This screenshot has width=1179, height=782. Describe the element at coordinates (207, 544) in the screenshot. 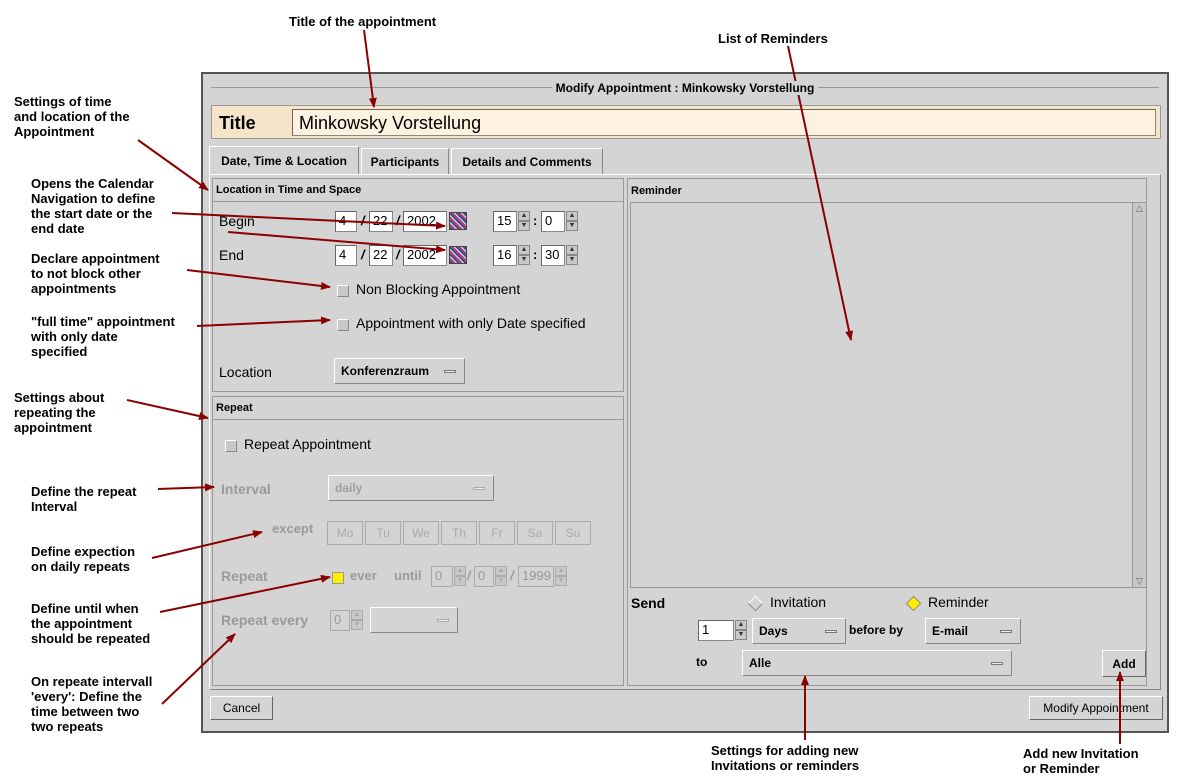

I see `arrow-exception` at that location.